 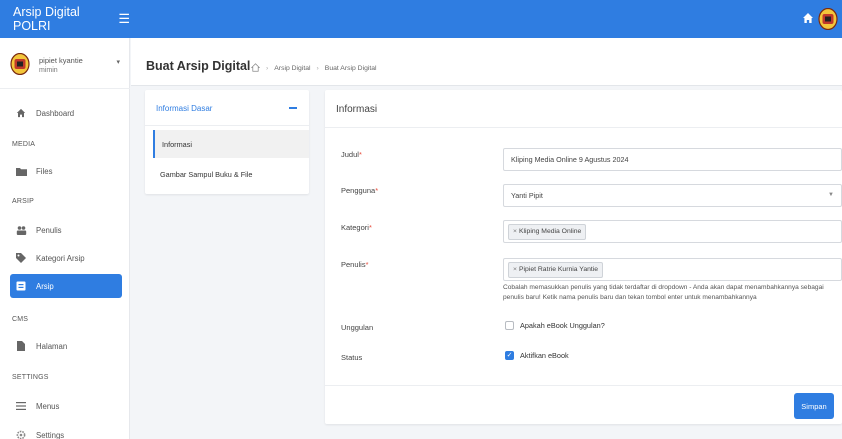 I want to click on nav-item-informasi: Informasi, so click(x=231, y=144).